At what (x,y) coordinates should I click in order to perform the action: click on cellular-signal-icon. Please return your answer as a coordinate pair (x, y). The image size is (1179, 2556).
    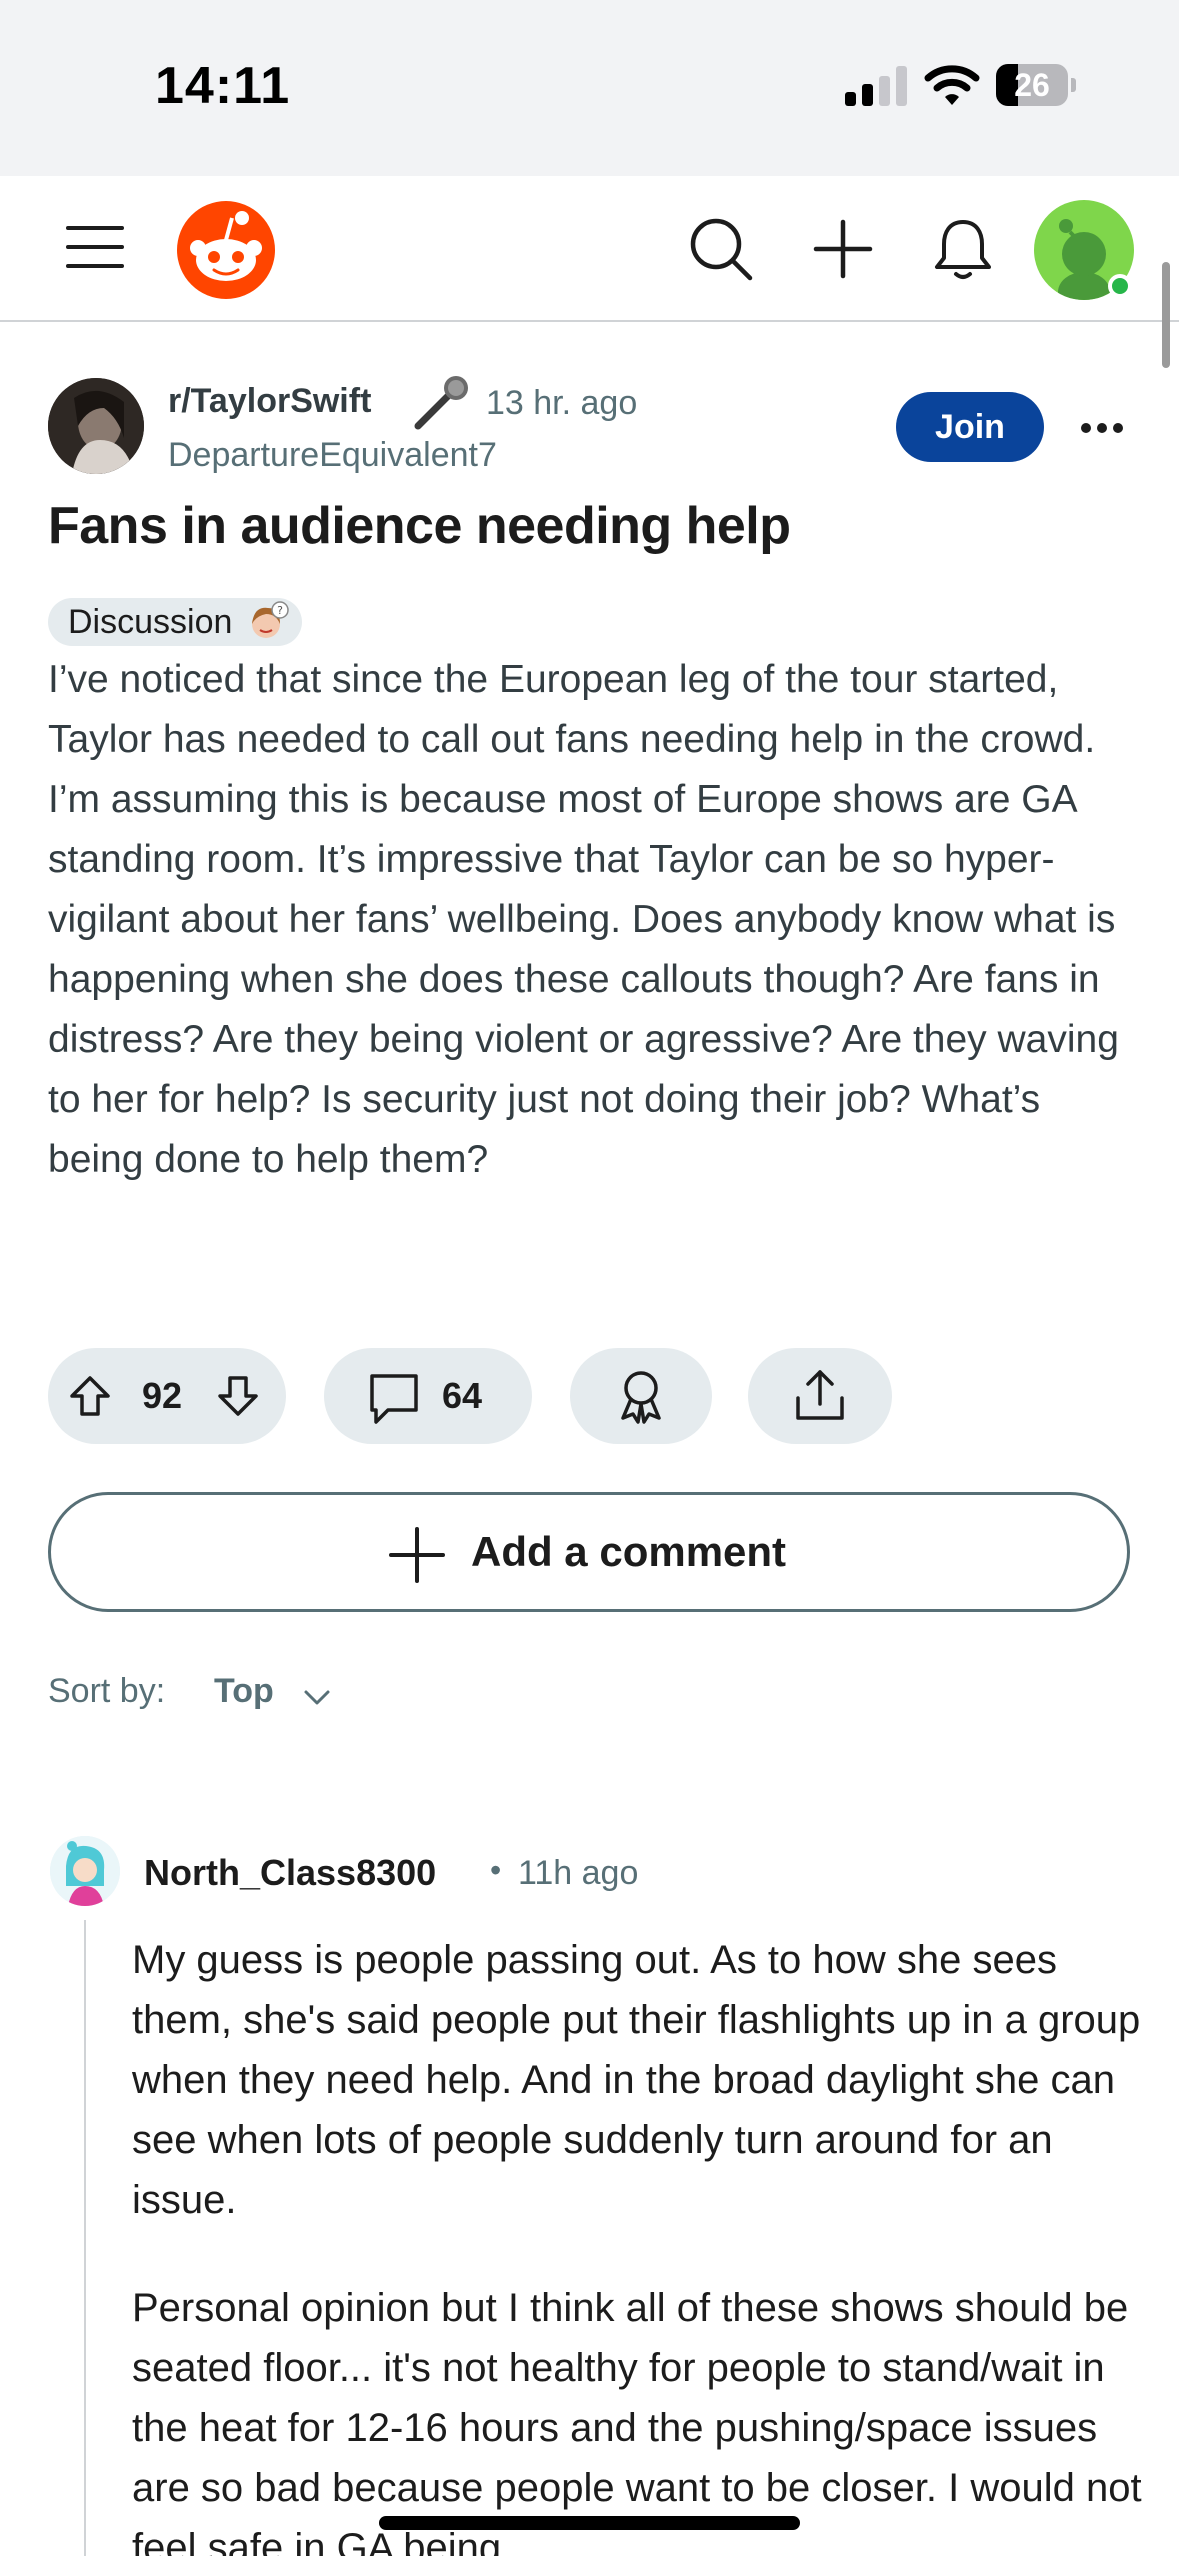
    Looking at the image, I should click on (876, 86).